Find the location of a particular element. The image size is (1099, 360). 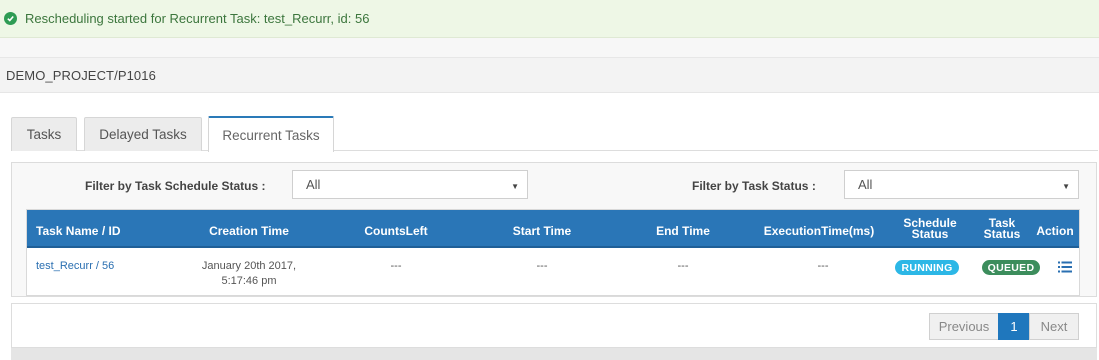

list-icon is located at coordinates (1065, 267).